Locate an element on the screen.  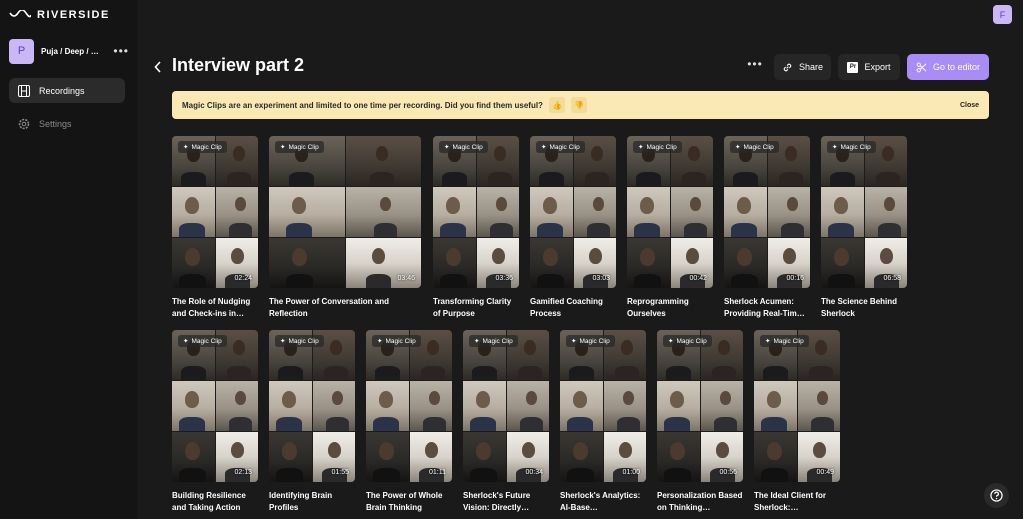
banner-close-button: Close is located at coordinates (969, 105).